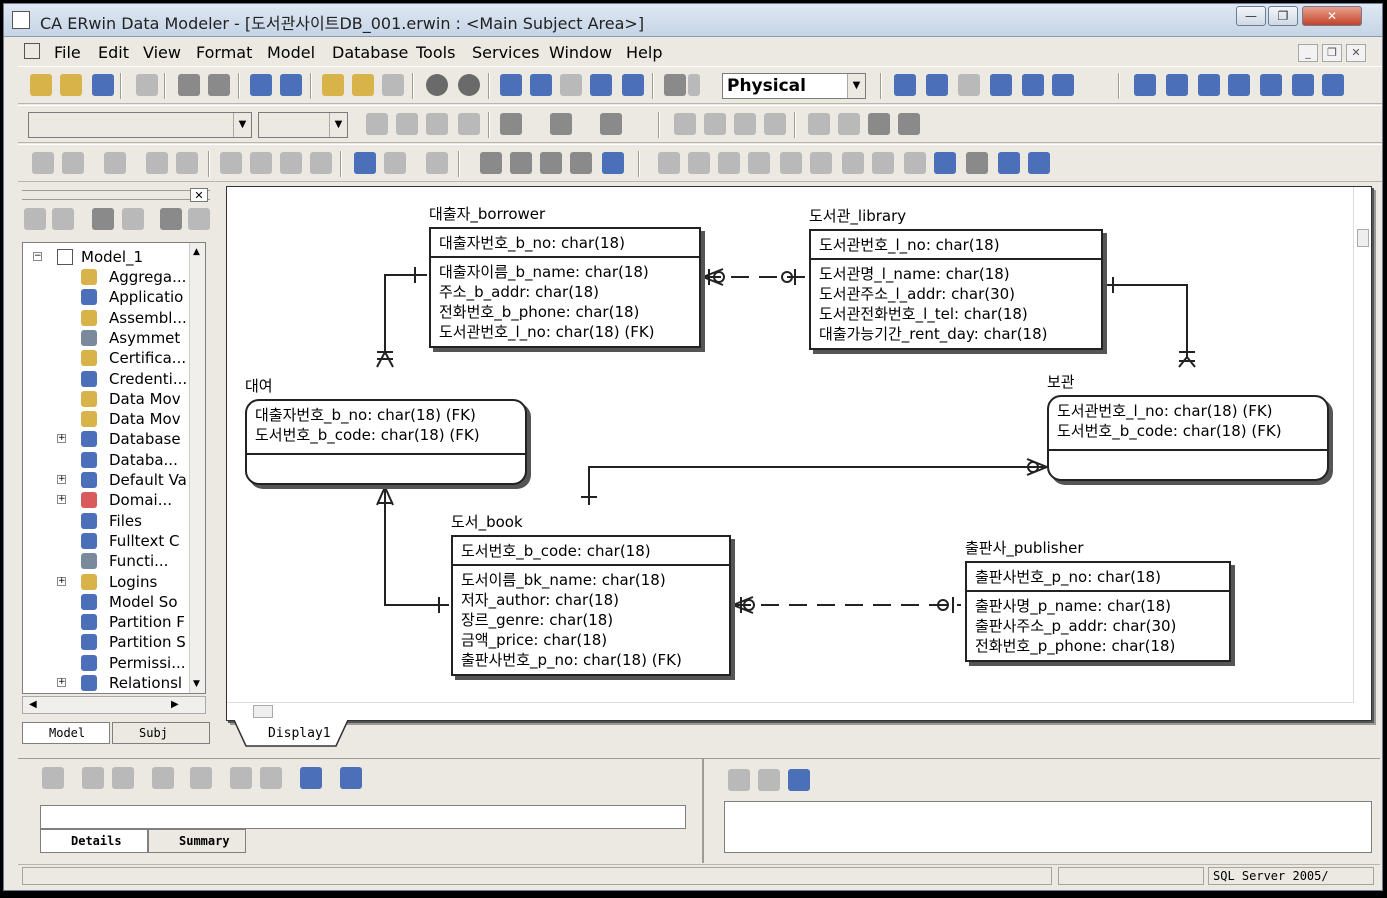 The height and width of the screenshot is (898, 1387). I want to click on scroll-up-icon: ▲, so click(196, 252).